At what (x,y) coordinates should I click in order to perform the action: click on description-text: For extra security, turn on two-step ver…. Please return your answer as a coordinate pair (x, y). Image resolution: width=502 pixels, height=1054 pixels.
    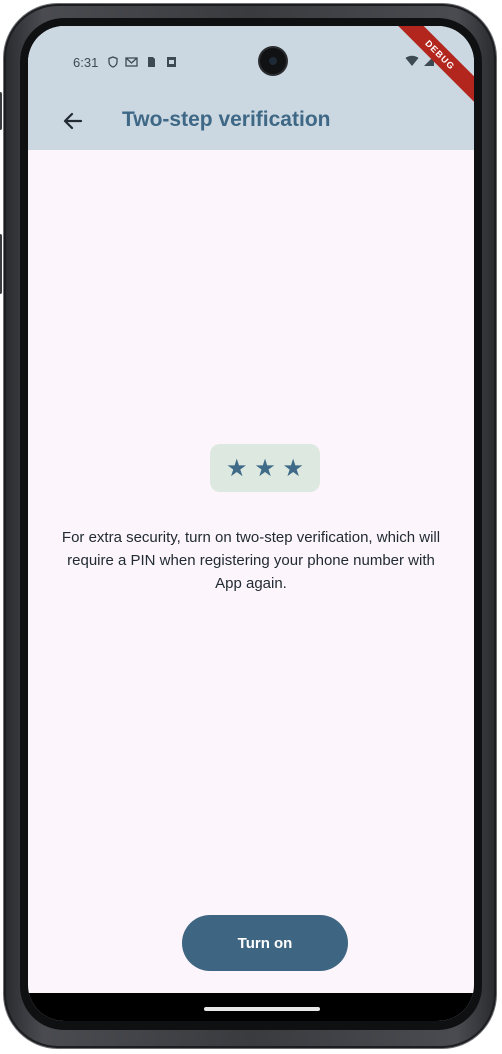
    Looking at the image, I should click on (251, 560).